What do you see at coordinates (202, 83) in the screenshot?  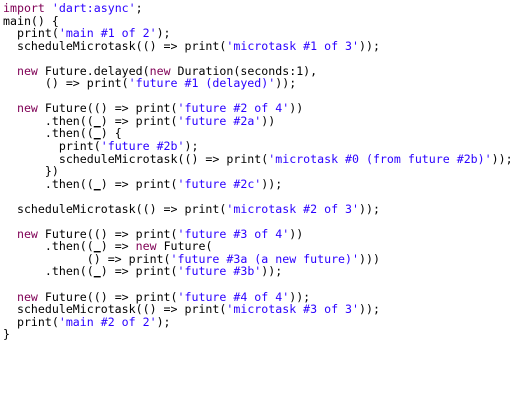 I see `string-literal-token: 'future #1 (delayed)'` at bounding box center [202, 83].